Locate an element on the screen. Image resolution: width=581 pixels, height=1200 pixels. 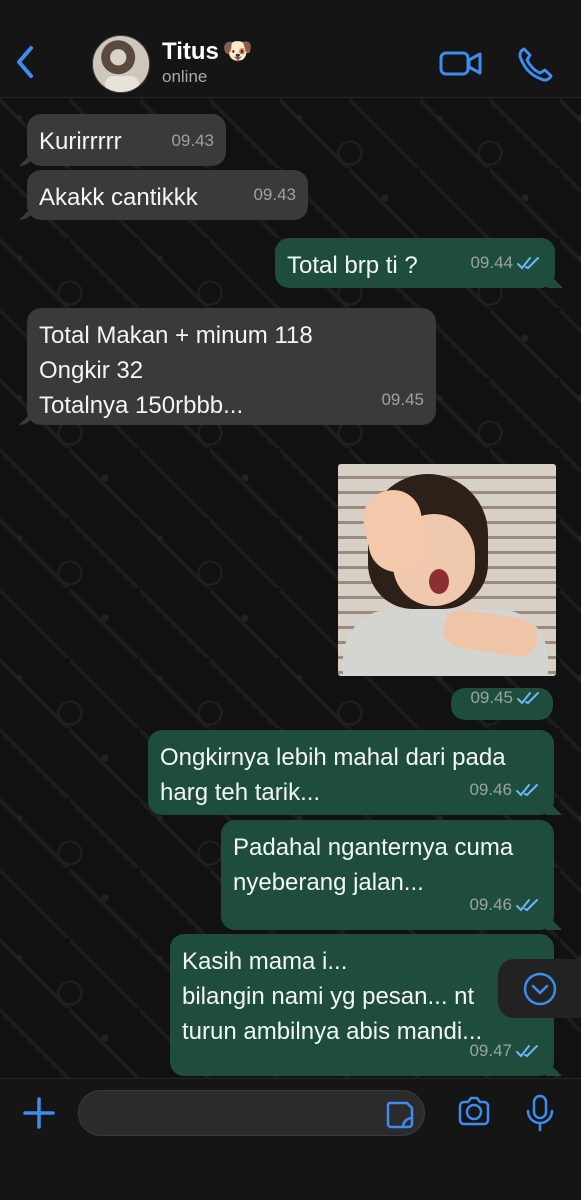
message-text: Kurirrrrr is located at coordinates (80, 141).